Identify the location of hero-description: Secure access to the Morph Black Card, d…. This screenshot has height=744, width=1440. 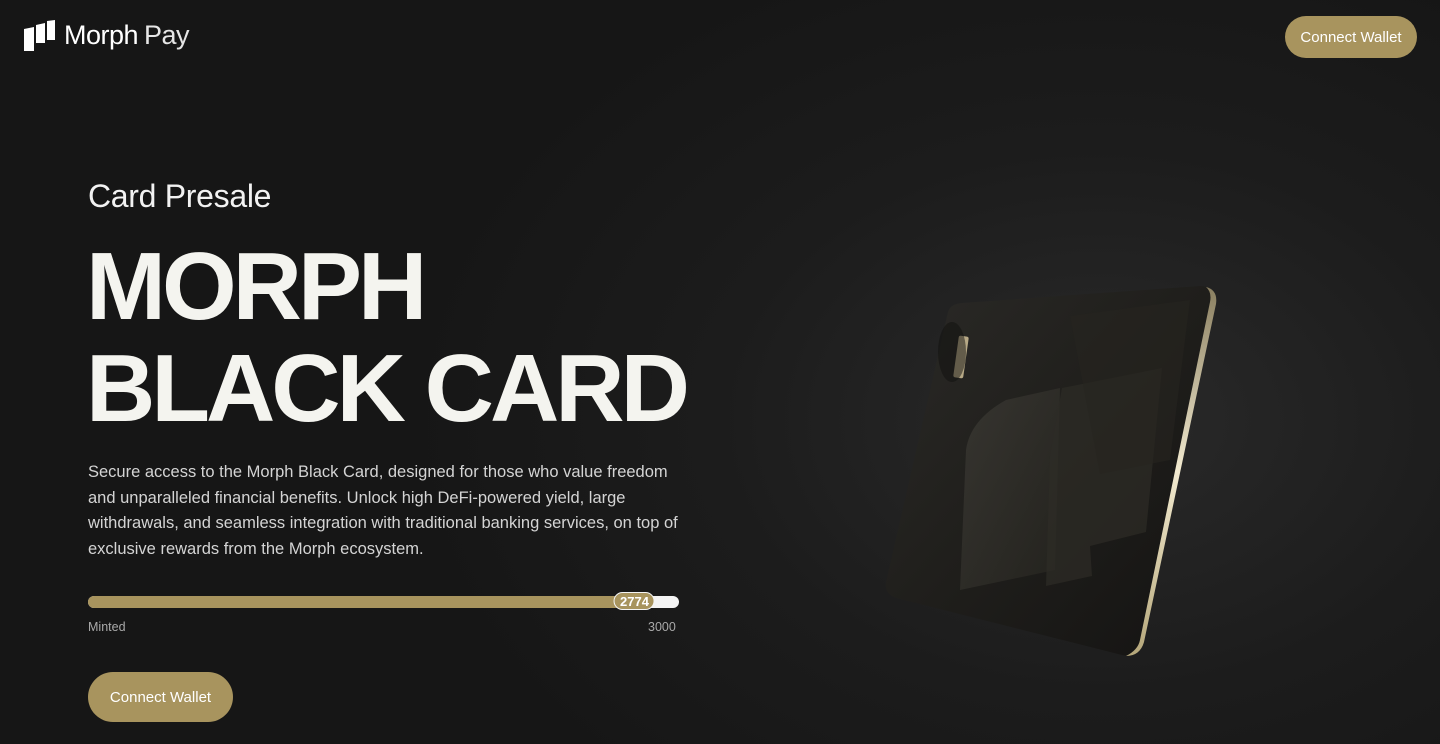
(383, 510).